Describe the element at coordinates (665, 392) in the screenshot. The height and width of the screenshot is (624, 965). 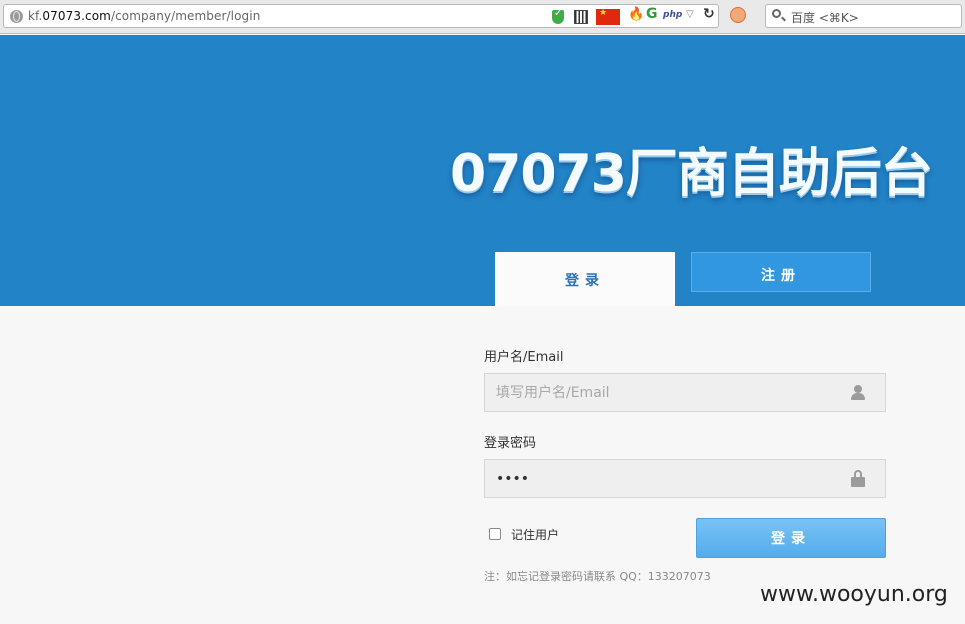
I see `username-input` at that location.